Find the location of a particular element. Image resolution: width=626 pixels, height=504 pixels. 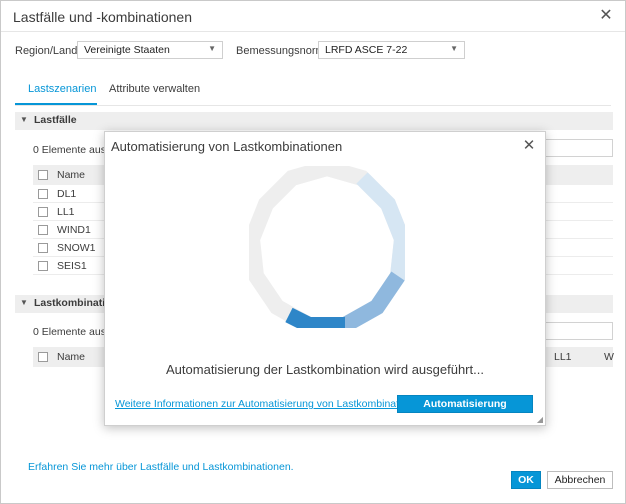

cancel-button: Abbrechen is located at coordinates (580, 480).